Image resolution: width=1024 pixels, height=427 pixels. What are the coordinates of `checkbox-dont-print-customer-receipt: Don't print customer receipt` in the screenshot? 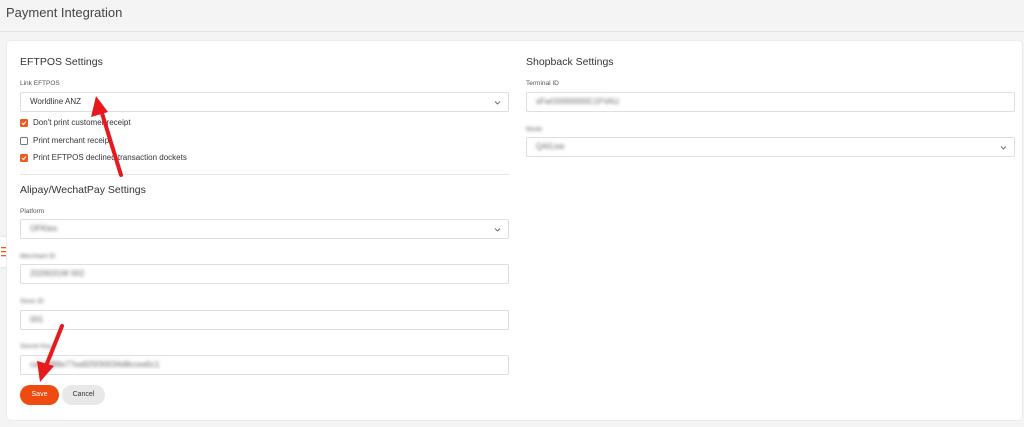 It's located at (75, 122).